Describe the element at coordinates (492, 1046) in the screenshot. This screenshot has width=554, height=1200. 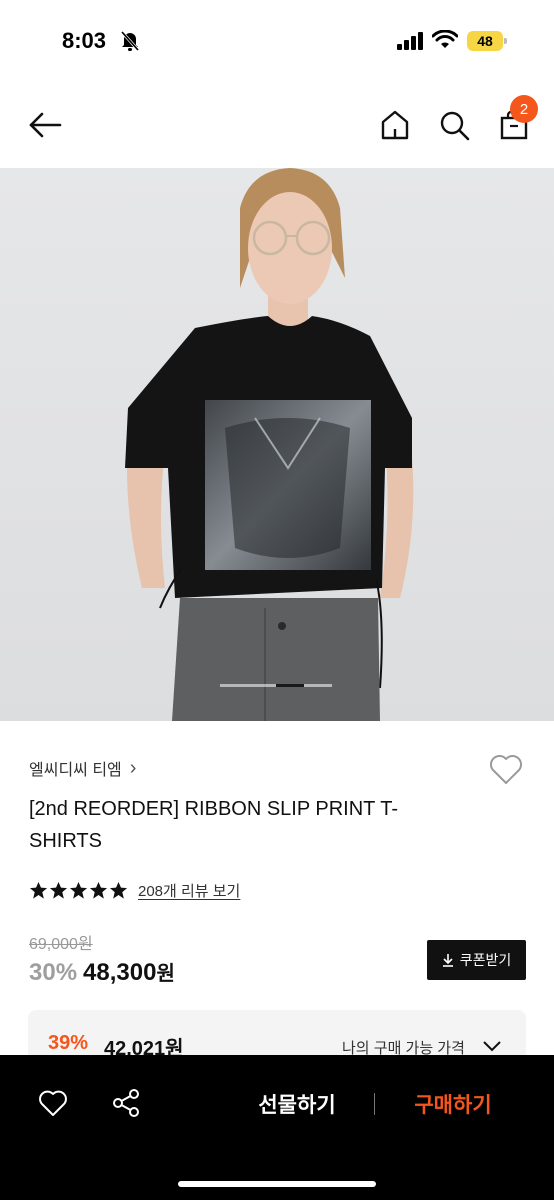
I see `chevron-down-icon` at that location.